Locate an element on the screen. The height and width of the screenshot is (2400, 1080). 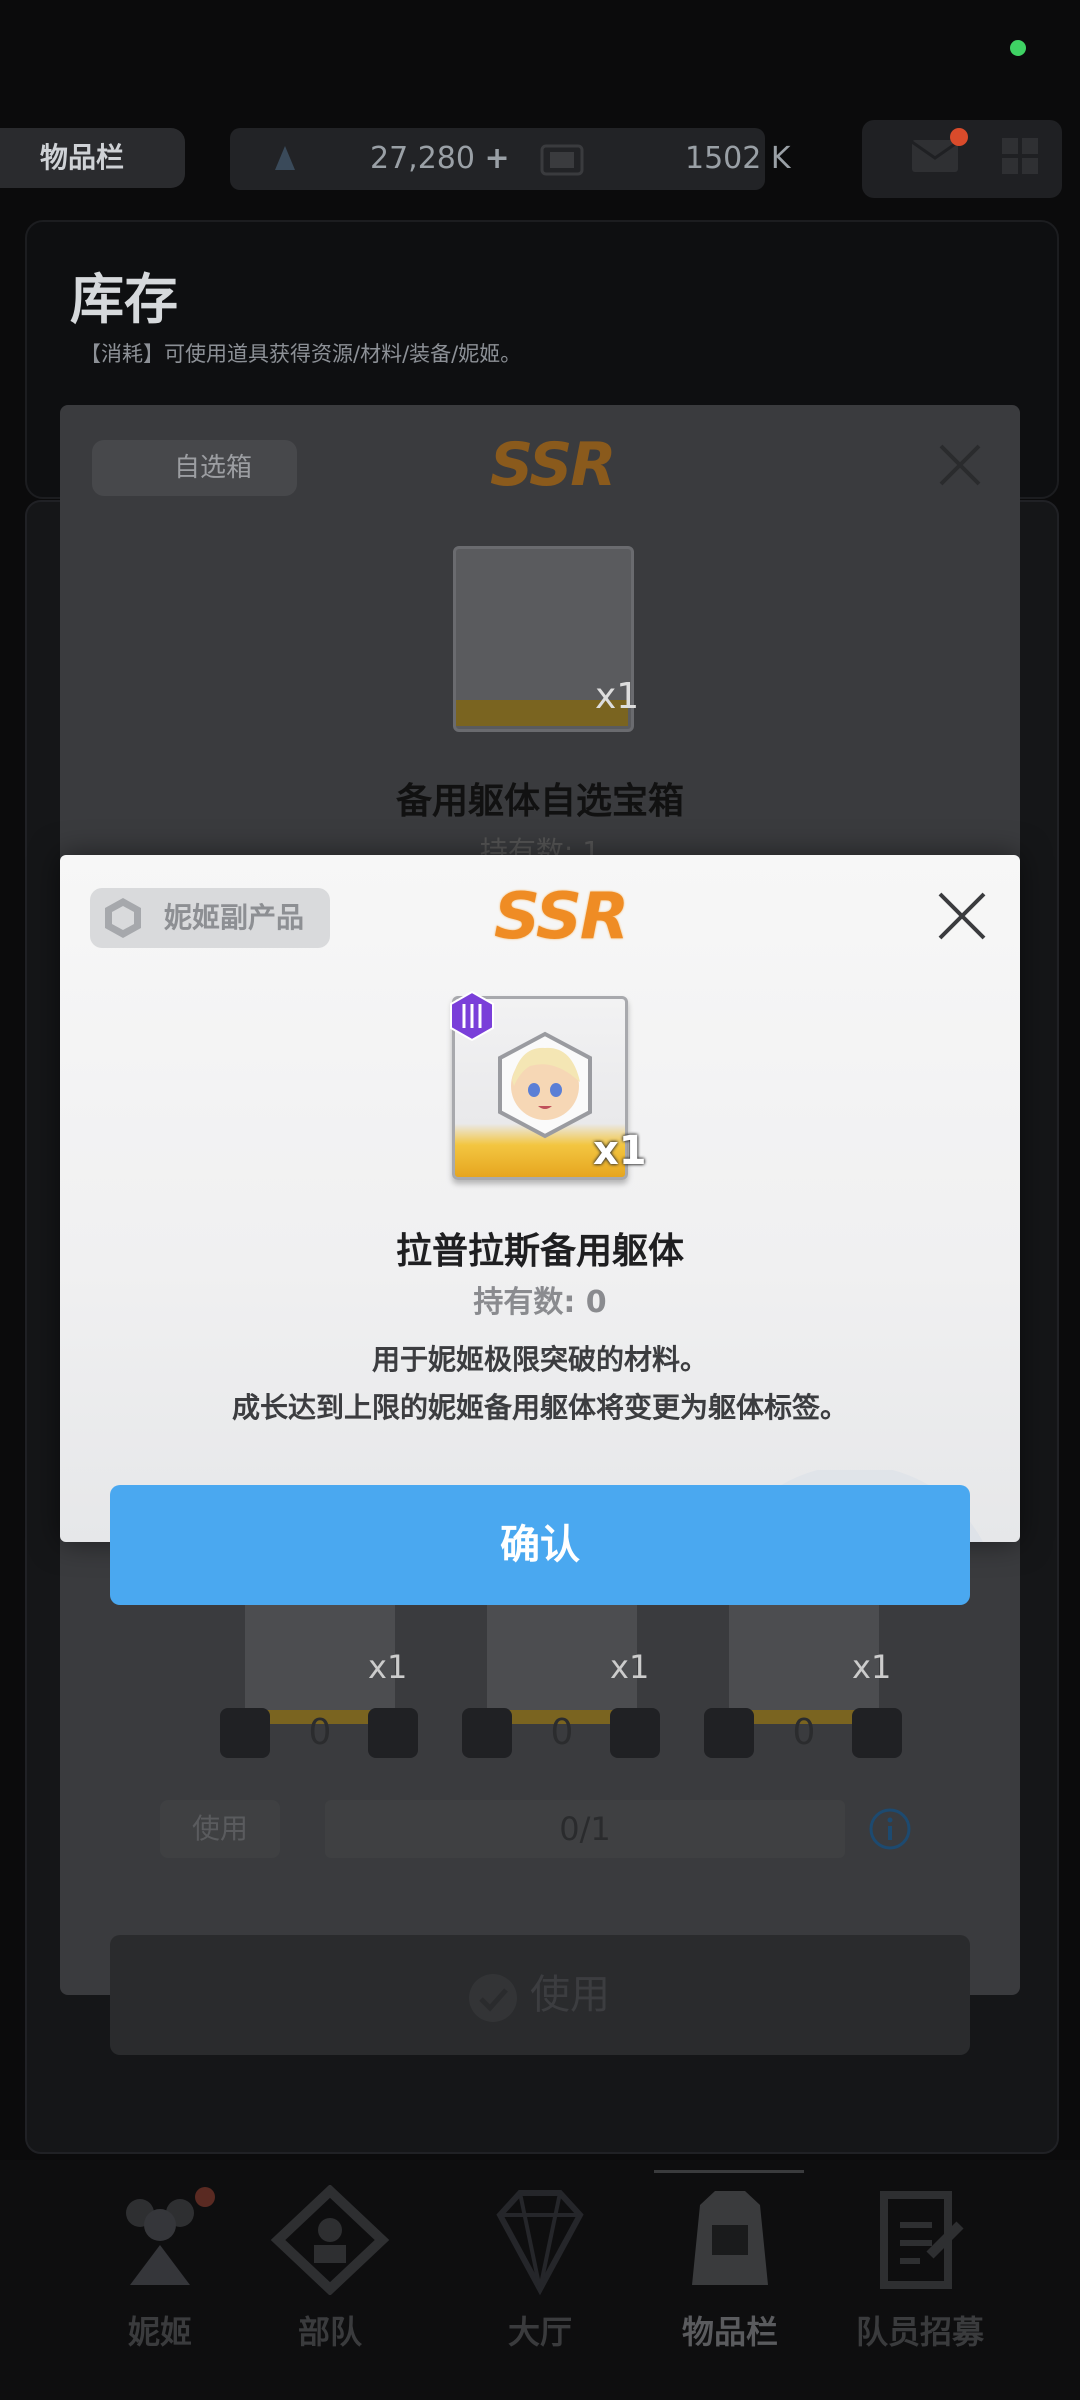
credit-value: 1502 K is located at coordinates (738, 158).